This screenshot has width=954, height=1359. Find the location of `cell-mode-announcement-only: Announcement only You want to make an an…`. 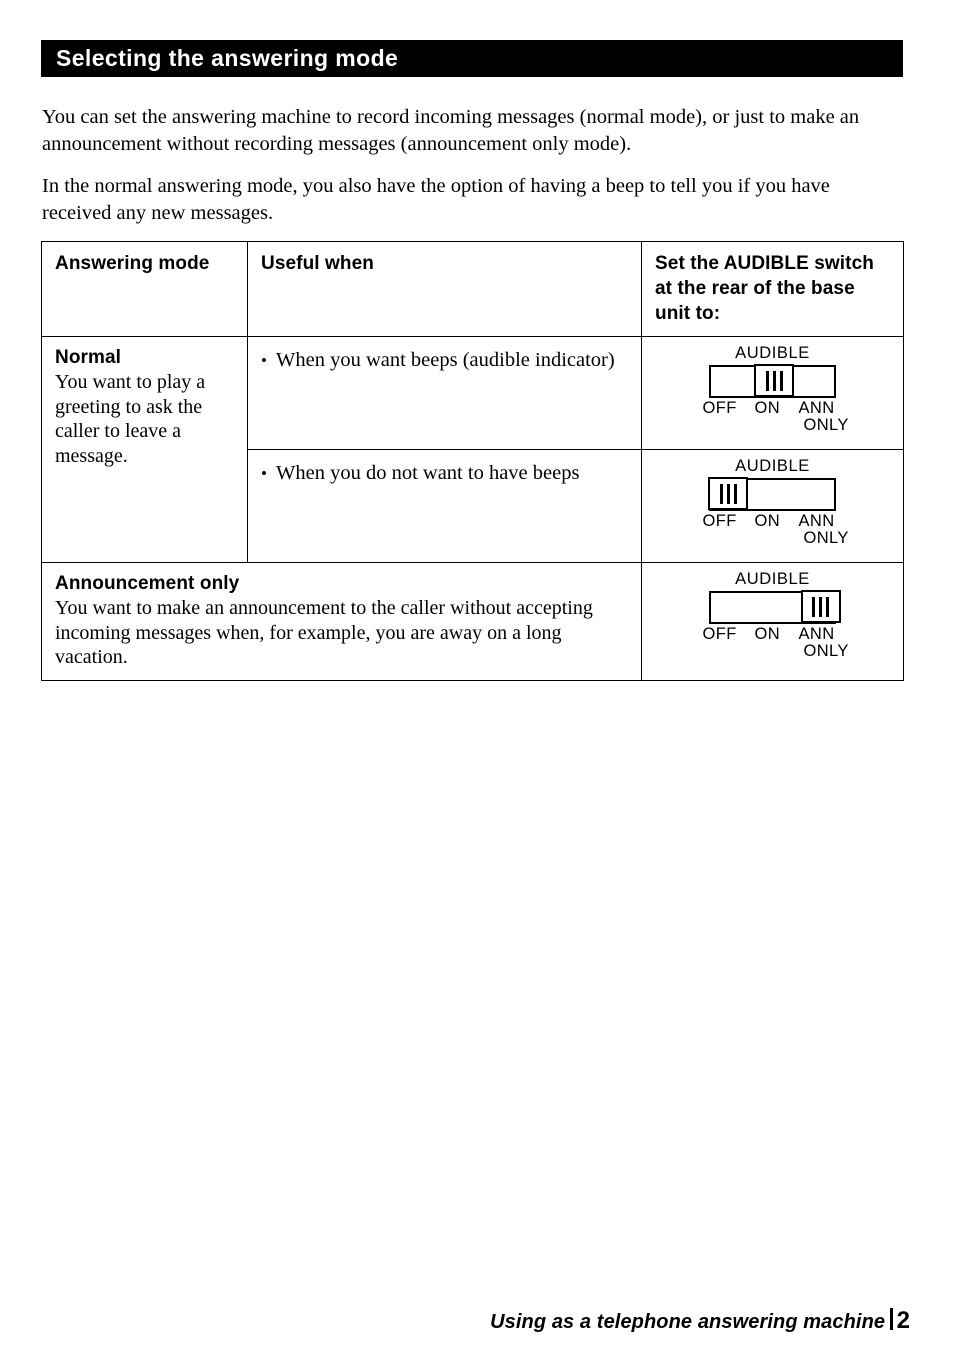

cell-mode-announcement-only: Announcement only You want to make an an… is located at coordinates (341, 621).